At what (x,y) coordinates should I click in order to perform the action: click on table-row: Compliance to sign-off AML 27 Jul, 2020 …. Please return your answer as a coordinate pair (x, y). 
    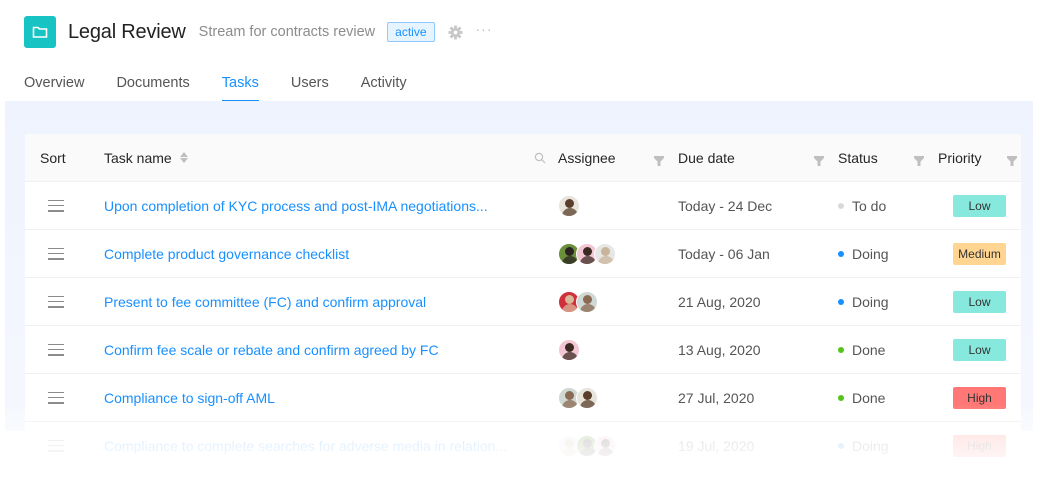
    Looking at the image, I should click on (523, 398).